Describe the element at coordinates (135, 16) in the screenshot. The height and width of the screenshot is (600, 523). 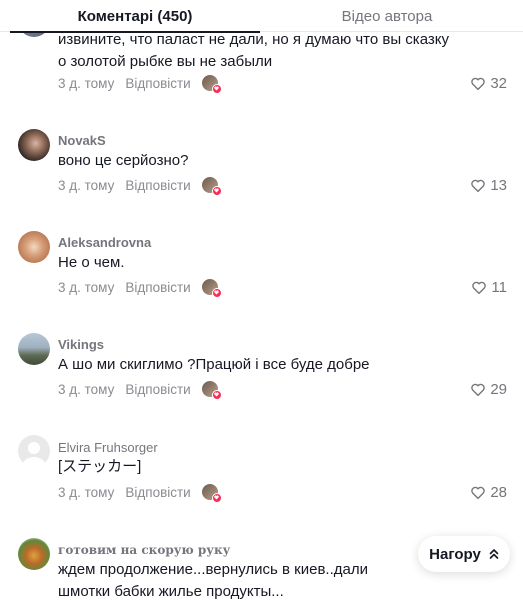
I see `tab-comments: Коментарі (450)` at that location.